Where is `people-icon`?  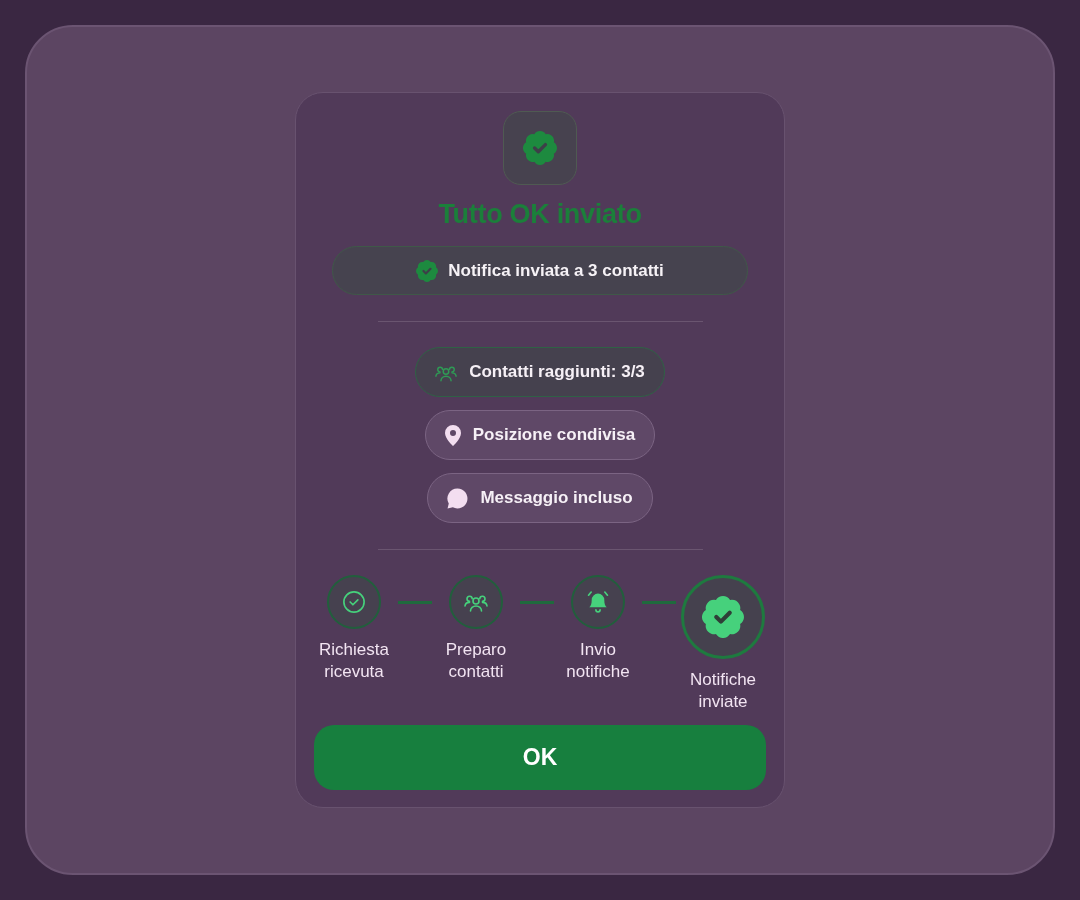
people-icon is located at coordinates (476, 602).